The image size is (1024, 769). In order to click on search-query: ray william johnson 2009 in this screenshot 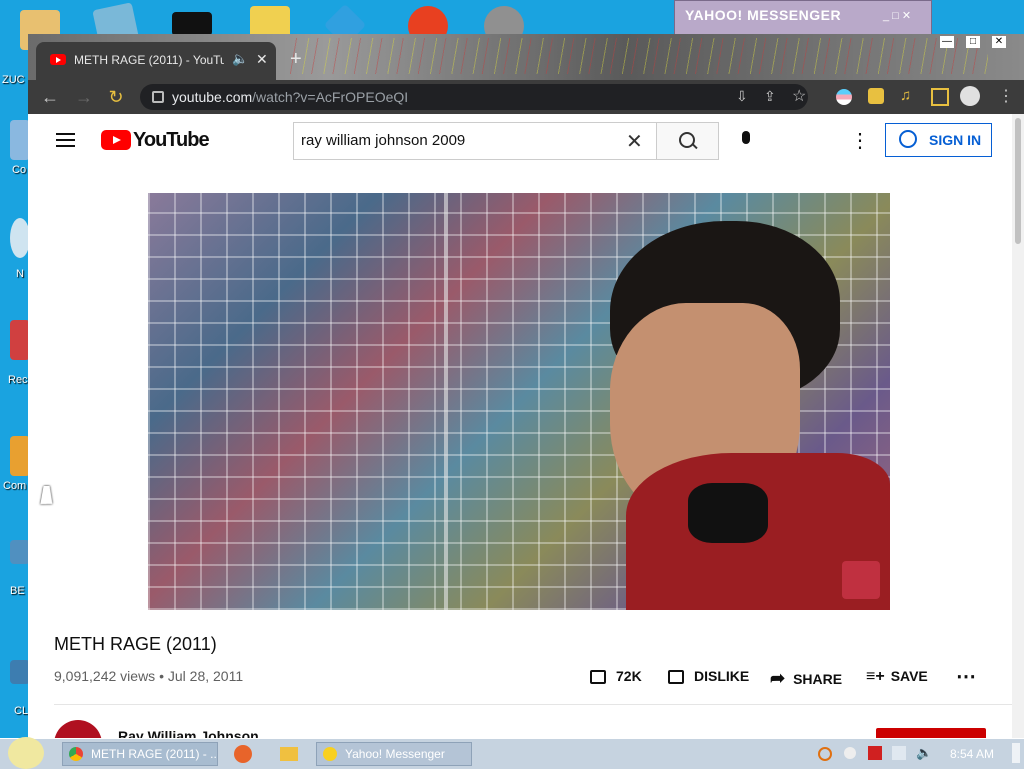, I will do `click(383, 140)`.